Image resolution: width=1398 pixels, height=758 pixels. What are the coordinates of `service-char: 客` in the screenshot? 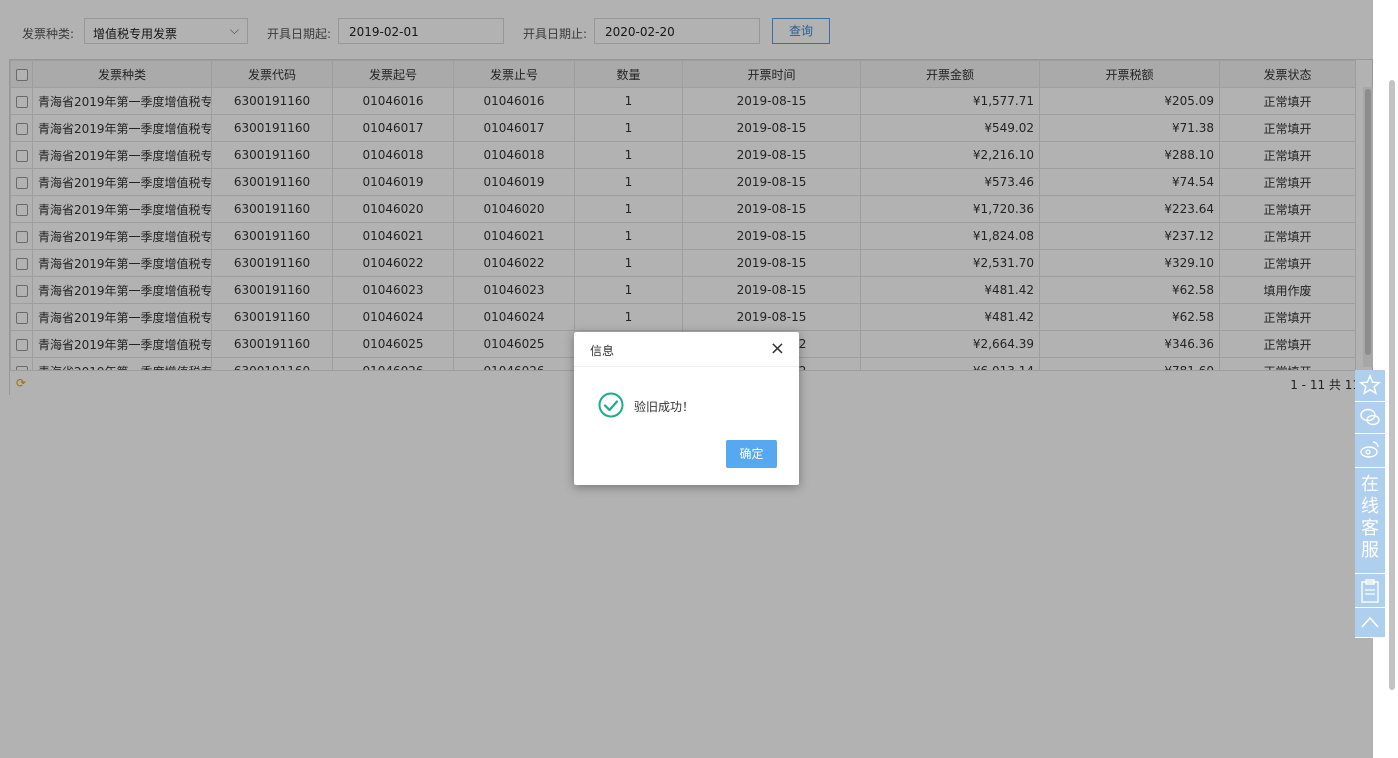 It's located at (1370, 528).